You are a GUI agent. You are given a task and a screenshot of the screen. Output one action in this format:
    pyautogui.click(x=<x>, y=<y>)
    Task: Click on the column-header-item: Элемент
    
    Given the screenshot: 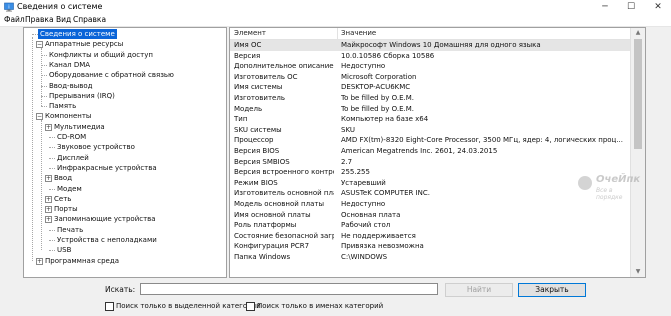 What is the action you would take?
    pyautogui.click(x=250, y=33)
    